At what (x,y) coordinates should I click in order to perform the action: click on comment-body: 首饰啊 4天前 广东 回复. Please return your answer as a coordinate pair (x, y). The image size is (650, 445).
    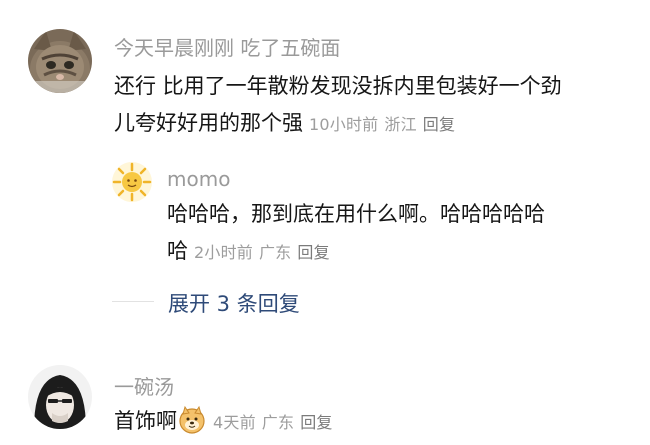
    Looking at the image, I should click on (374, 422).